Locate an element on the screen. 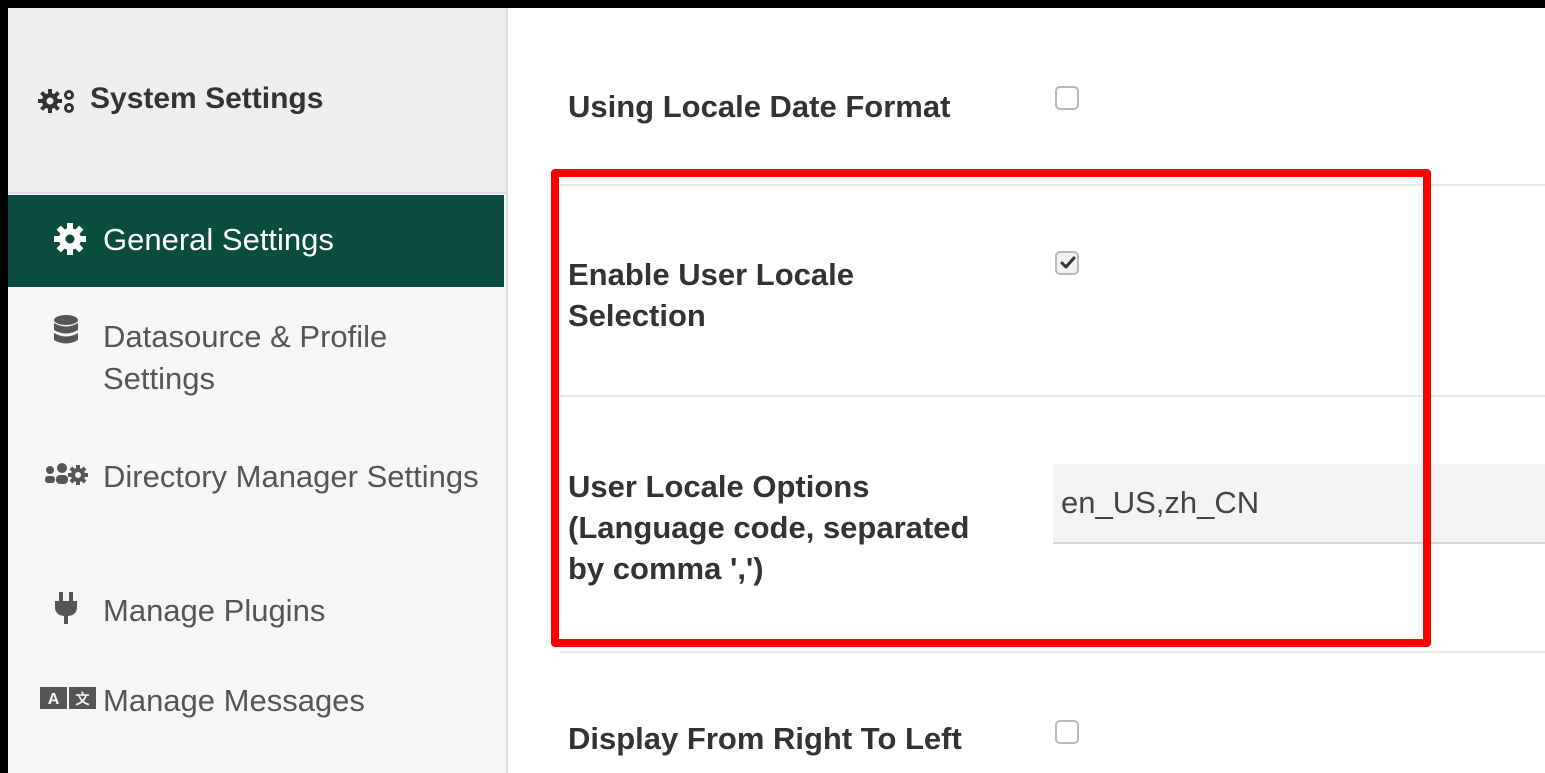 Image resolution: width=1545 pixels, height=773 pixels. gear-icon is located at coordinates (75, 239).